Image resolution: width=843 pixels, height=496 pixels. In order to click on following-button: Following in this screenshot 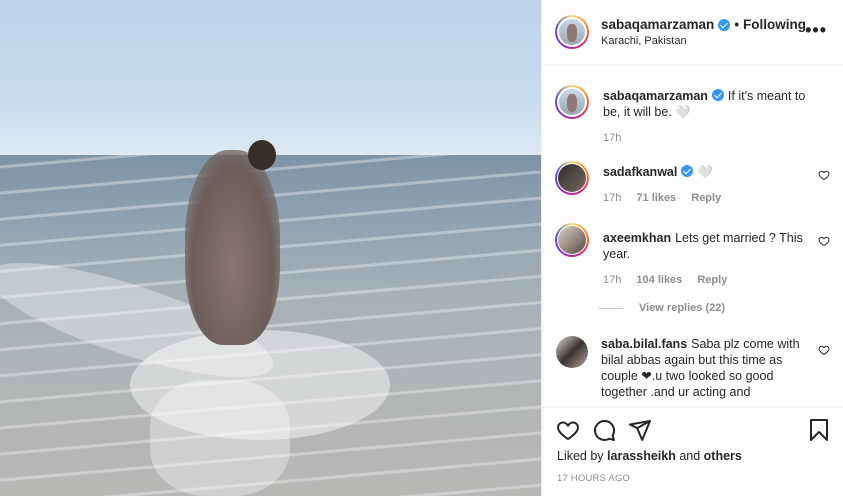, I will do `click(774, 24)`.